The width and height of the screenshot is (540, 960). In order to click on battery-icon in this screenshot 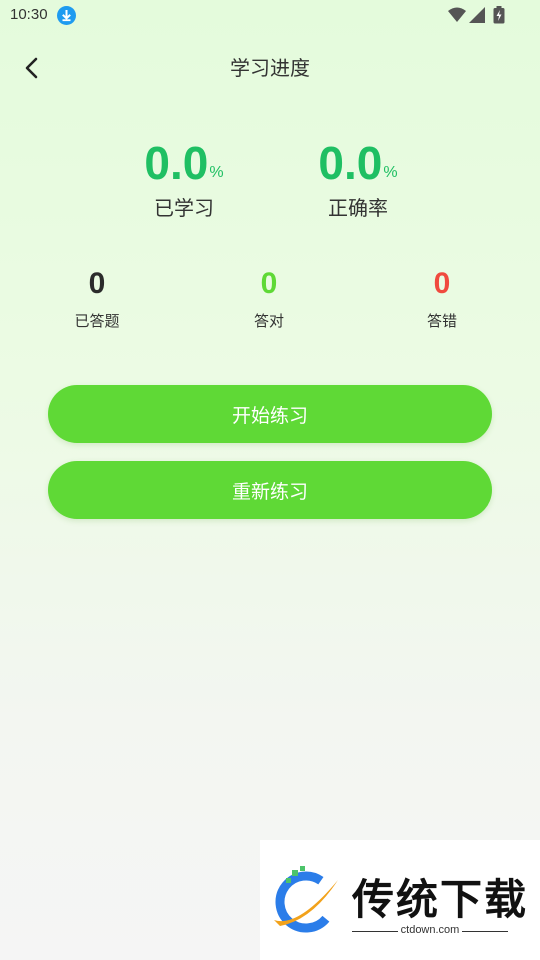, I will do `click(499, 17)`.